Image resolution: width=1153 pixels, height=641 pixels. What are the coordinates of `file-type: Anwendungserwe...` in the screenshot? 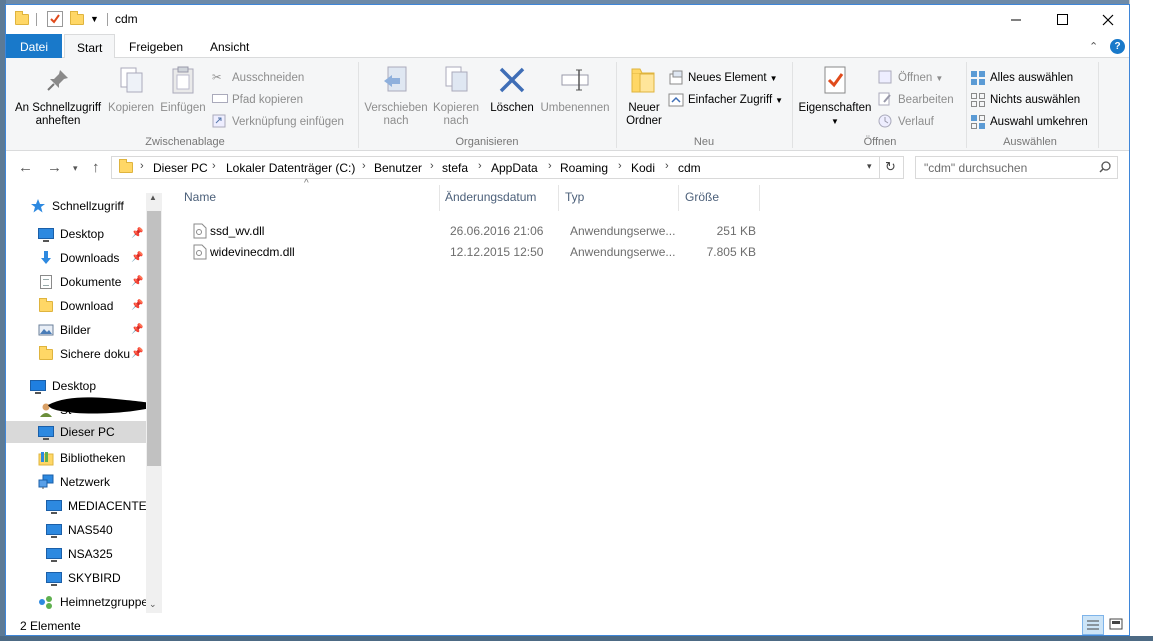 It's located at (623, 231).